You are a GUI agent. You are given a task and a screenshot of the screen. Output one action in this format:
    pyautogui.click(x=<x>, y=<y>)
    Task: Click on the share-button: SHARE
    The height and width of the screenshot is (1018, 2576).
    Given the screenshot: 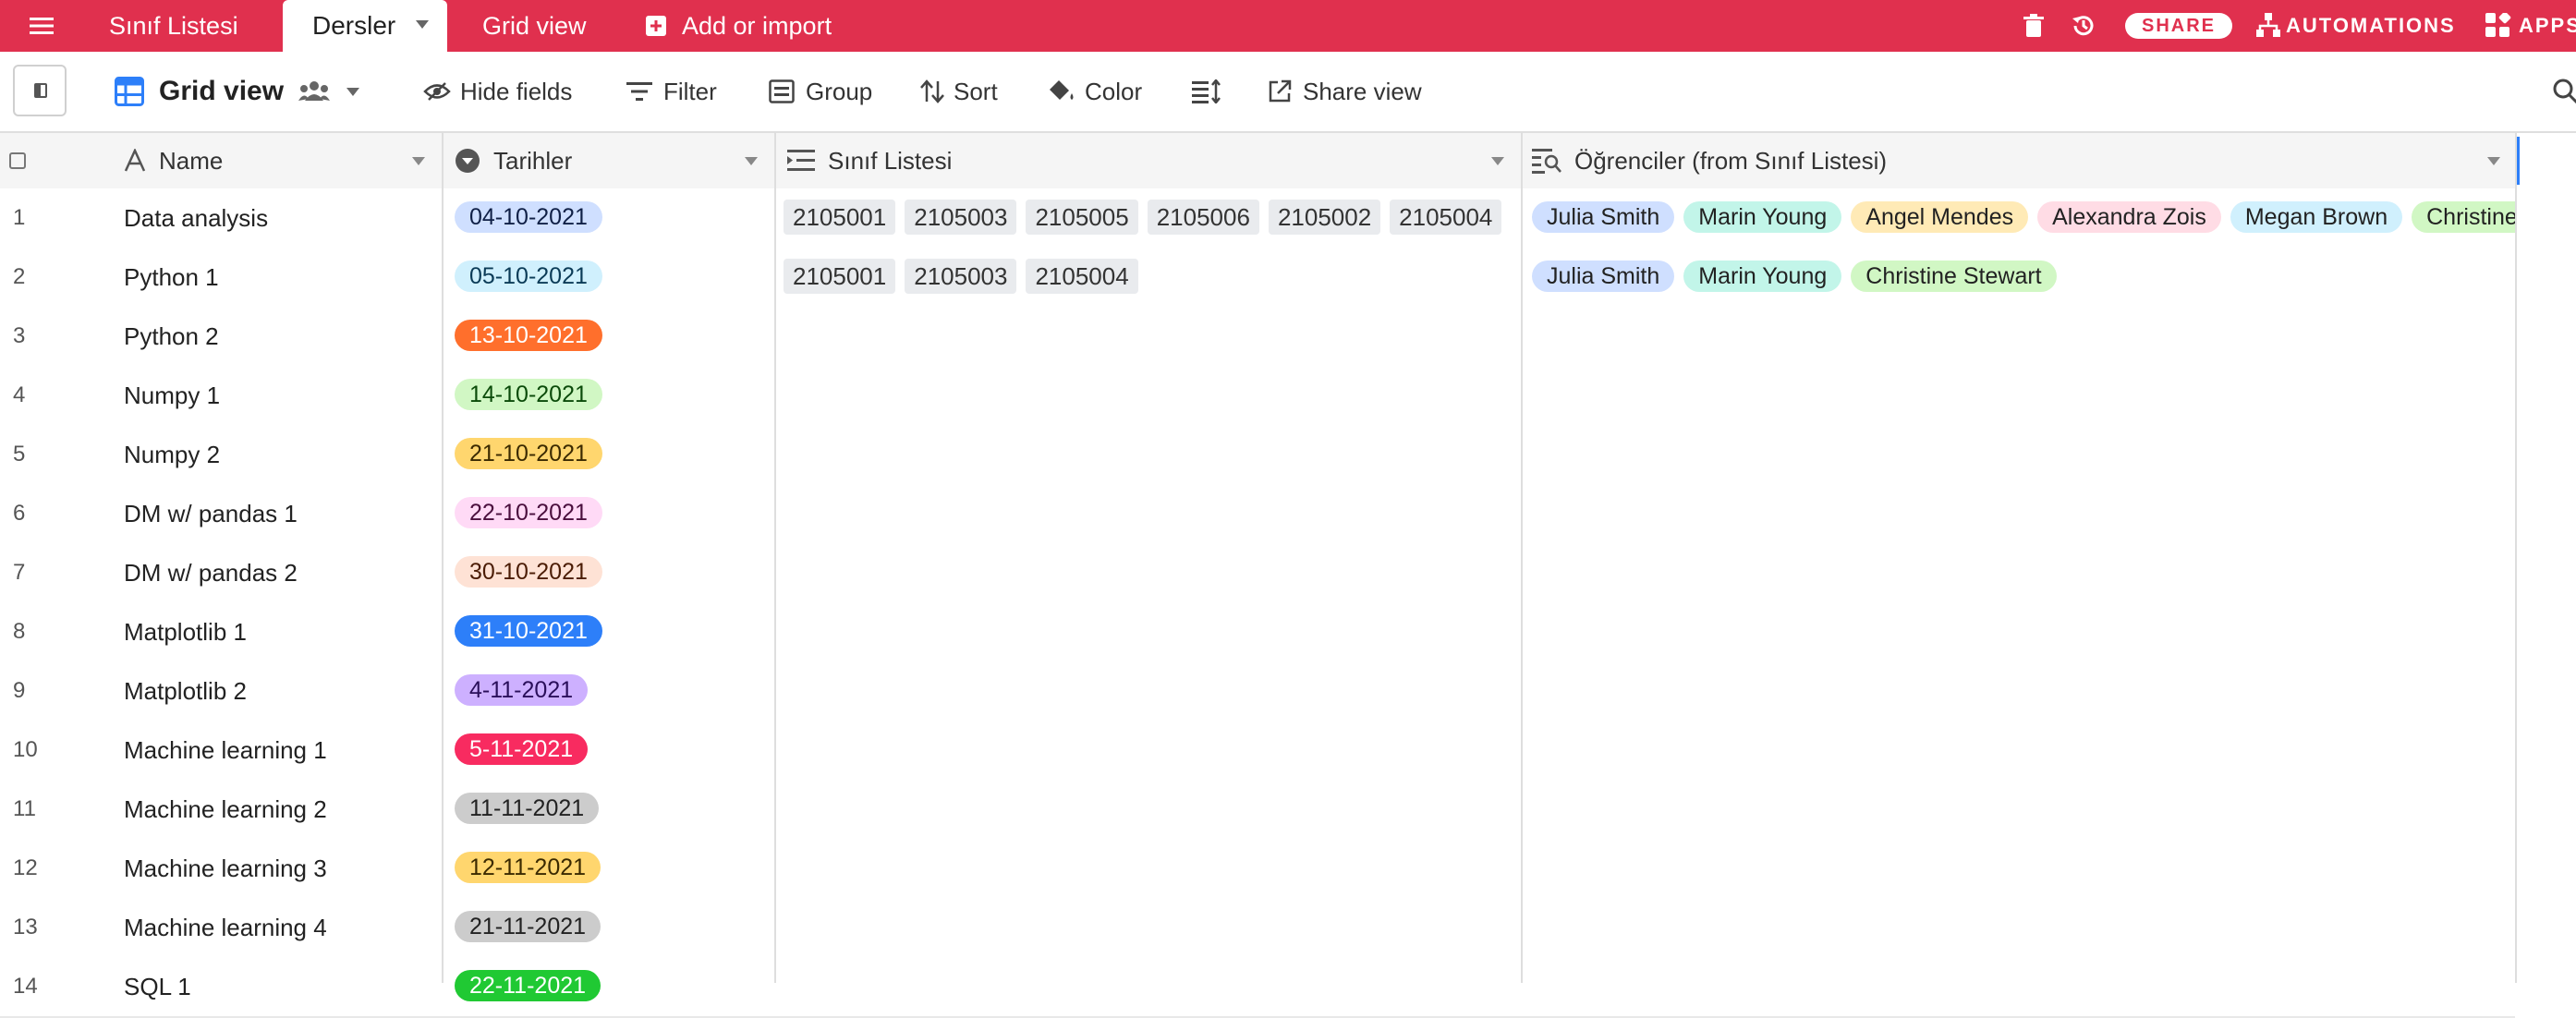 What is the action you would take?
    pyautogui.click(x=2178, y=26)
    